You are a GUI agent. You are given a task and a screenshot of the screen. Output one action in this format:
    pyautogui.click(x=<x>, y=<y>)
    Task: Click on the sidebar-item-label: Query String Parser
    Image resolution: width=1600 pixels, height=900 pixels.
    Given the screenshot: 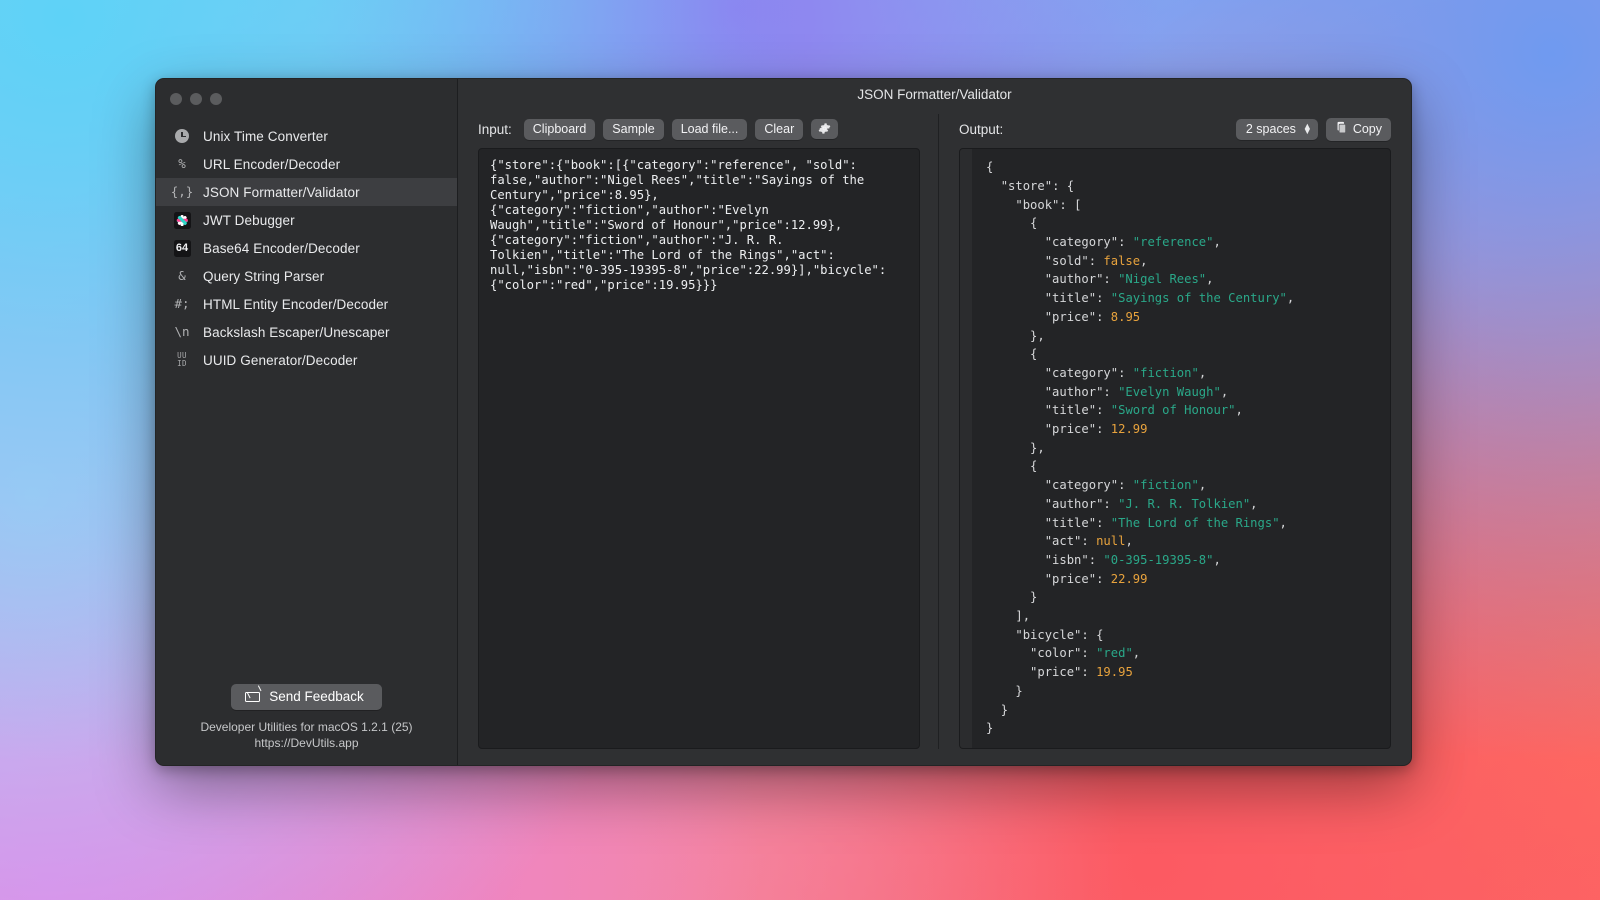 What is the action you would take?
    pyautogui.click(x=264, y=276)
    